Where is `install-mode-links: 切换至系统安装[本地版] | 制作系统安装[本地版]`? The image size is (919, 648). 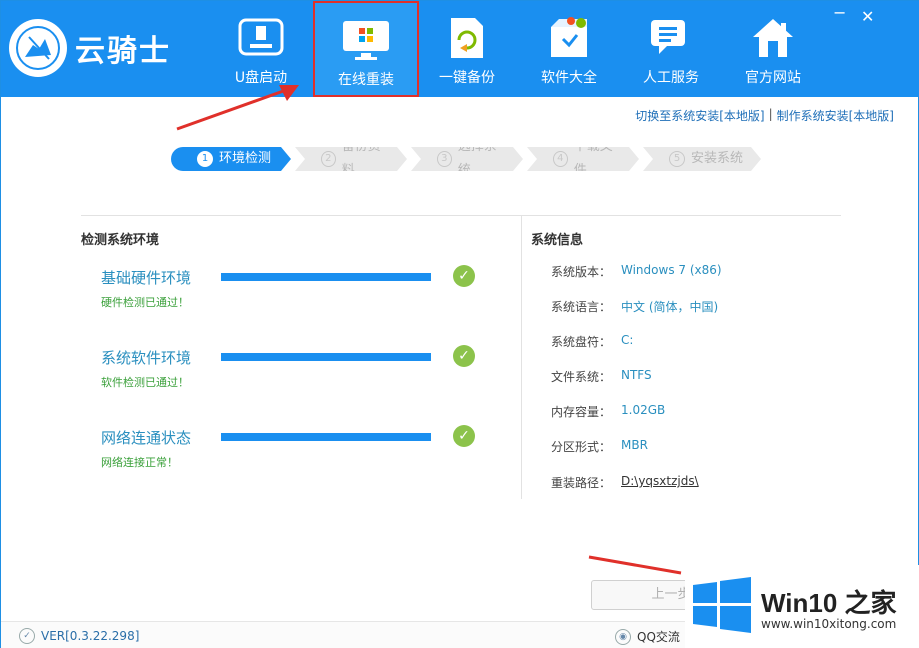
install-mode-links: 切换至系统安装[本地版] | 制作系统安装[本地版] is located at coordinates (764, 115).